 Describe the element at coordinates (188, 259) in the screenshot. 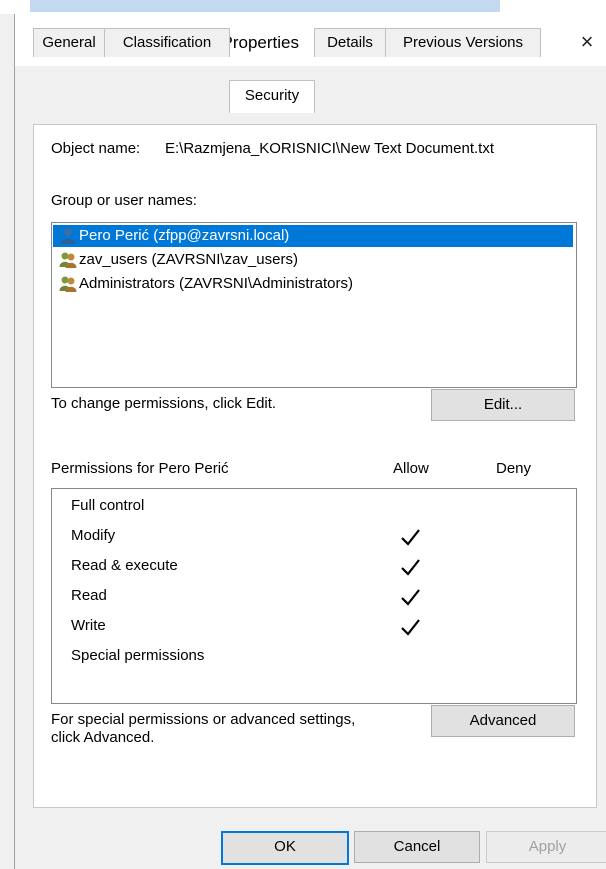

I see `user-name: zav_users (ZAVRSNI\zav_users)` at that location.